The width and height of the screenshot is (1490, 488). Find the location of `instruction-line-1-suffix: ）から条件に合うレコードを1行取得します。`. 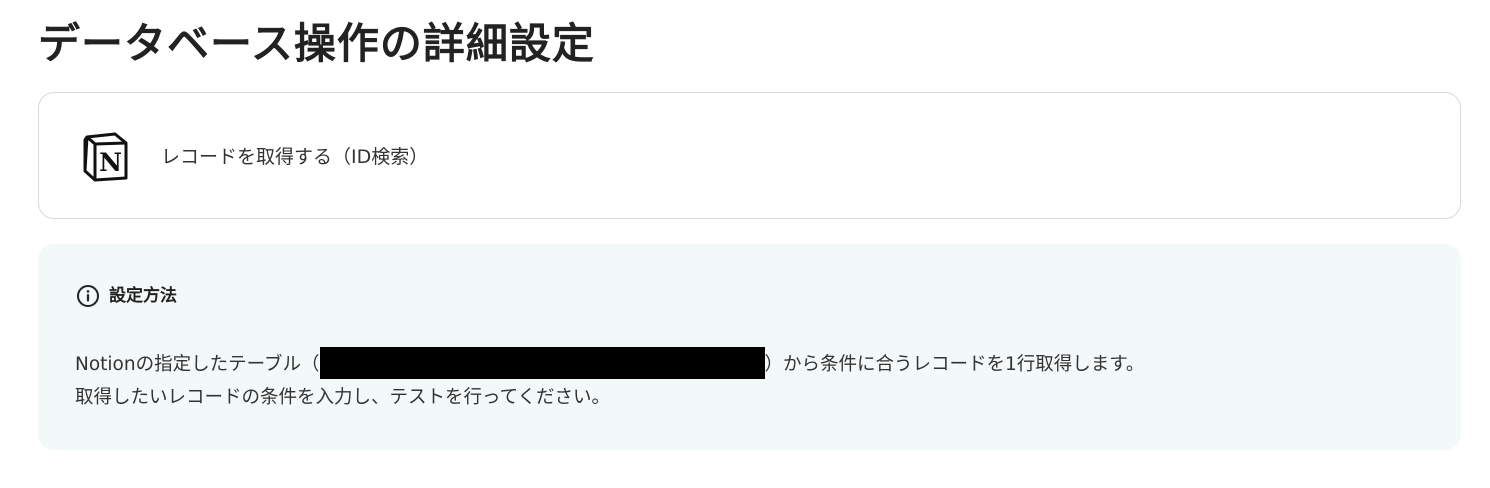

instruction-line-1-suffix: ）から条件に合うレコードを1行取得します。 is located at coordinates (954, 364).